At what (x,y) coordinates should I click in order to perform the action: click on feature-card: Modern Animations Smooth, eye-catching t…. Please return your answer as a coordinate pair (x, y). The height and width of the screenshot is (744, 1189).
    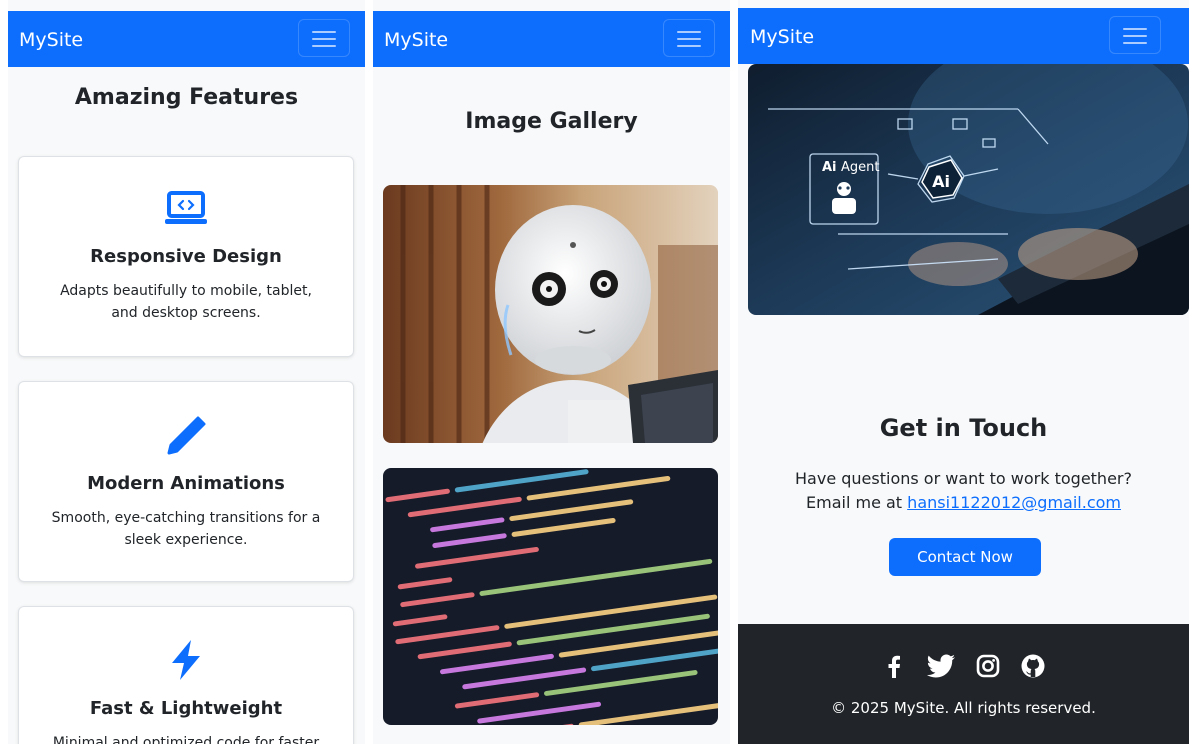
    Looking at the image, I should click on (186, 481).